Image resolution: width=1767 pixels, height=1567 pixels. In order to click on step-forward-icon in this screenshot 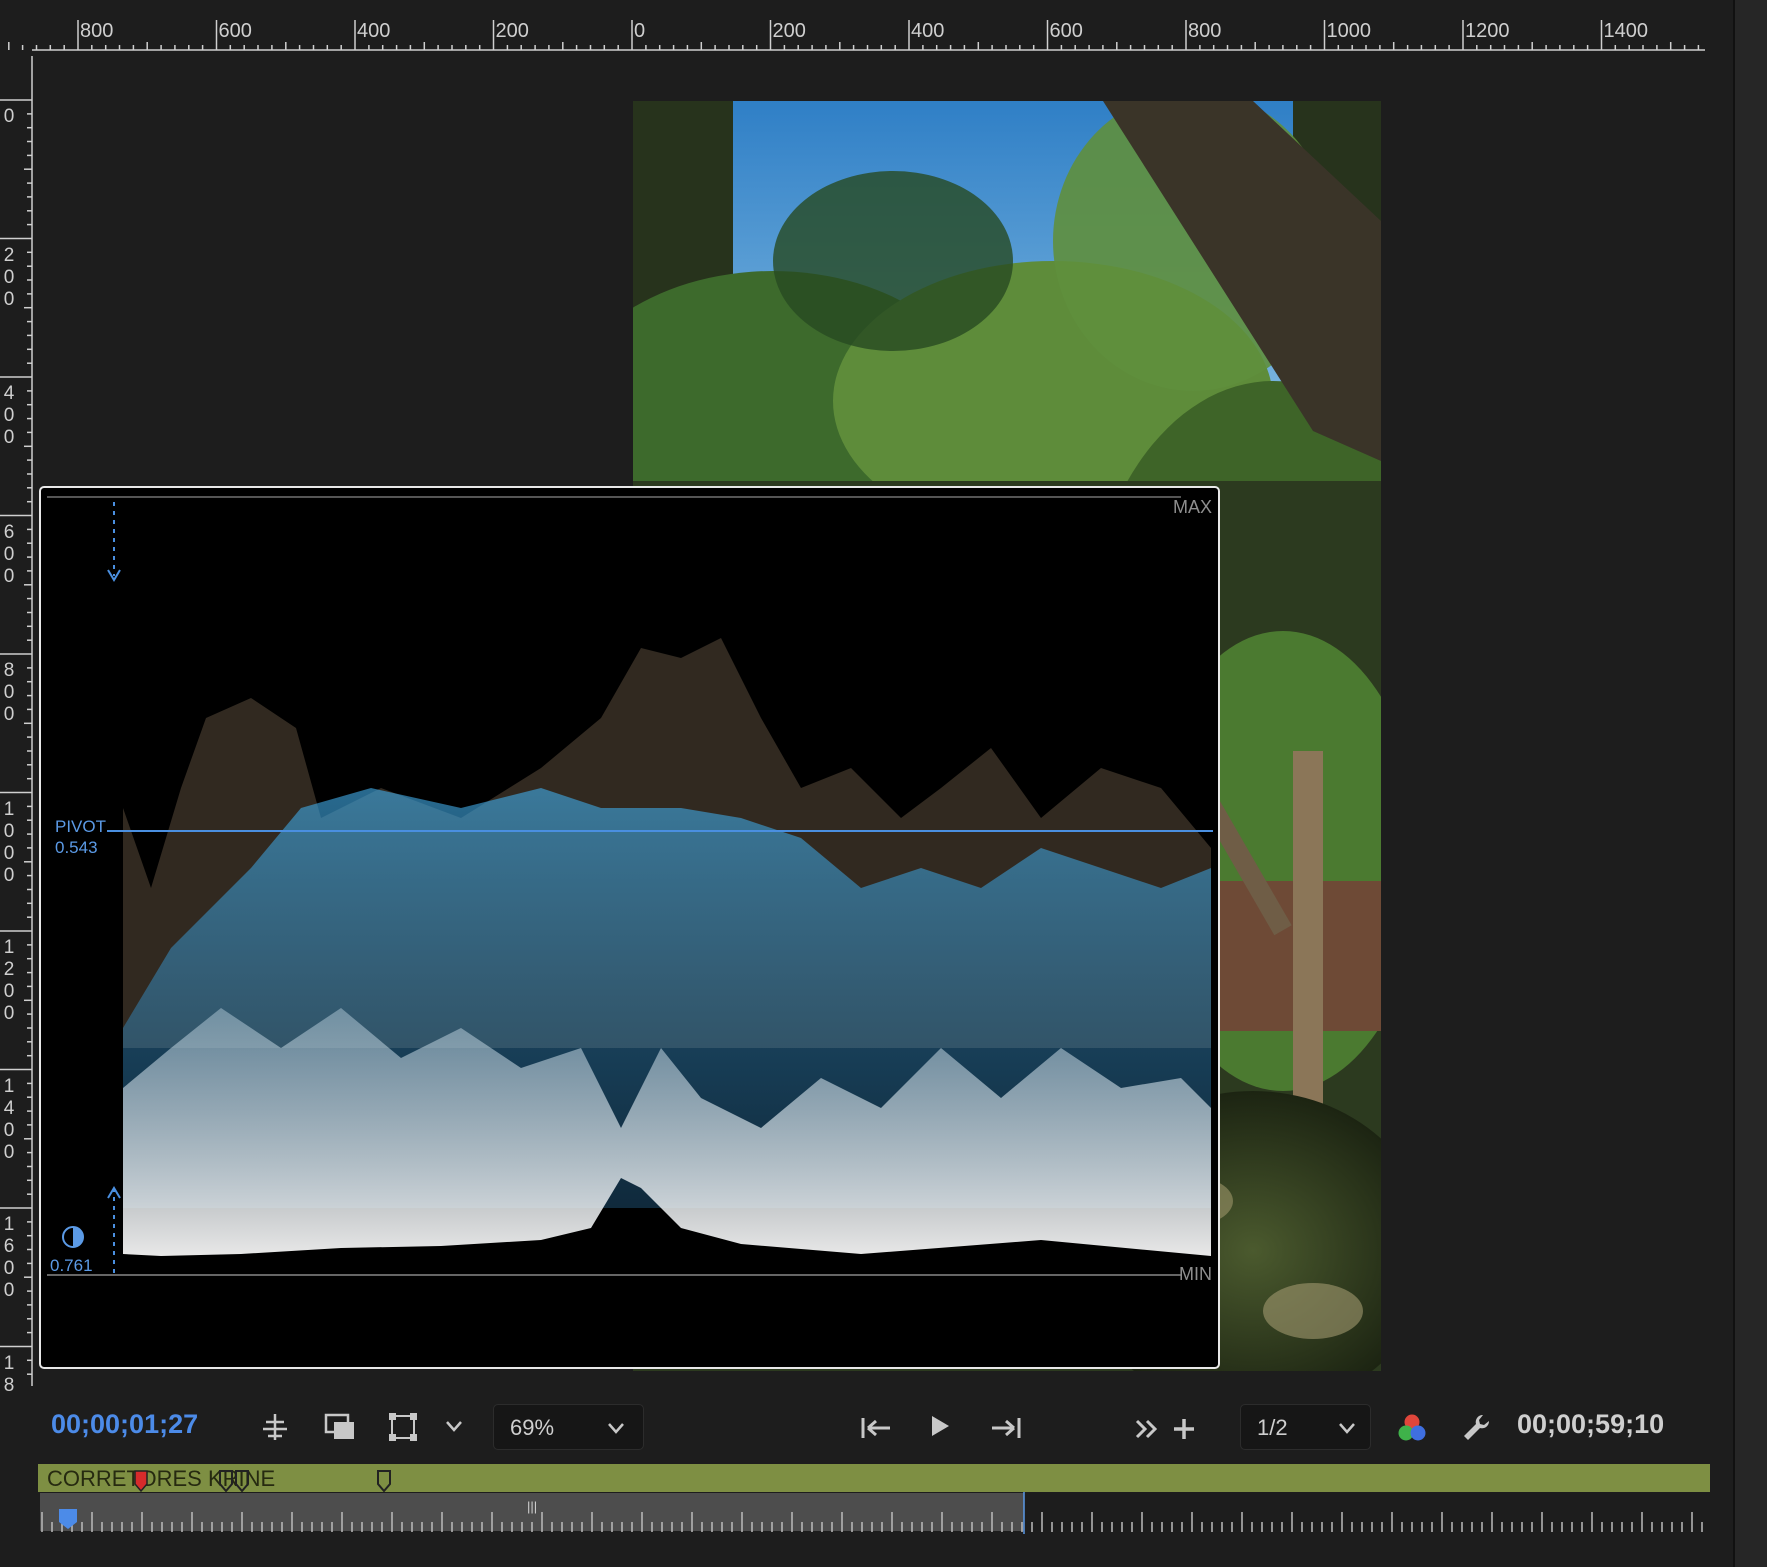, I will do `click(1006, 1428)`.